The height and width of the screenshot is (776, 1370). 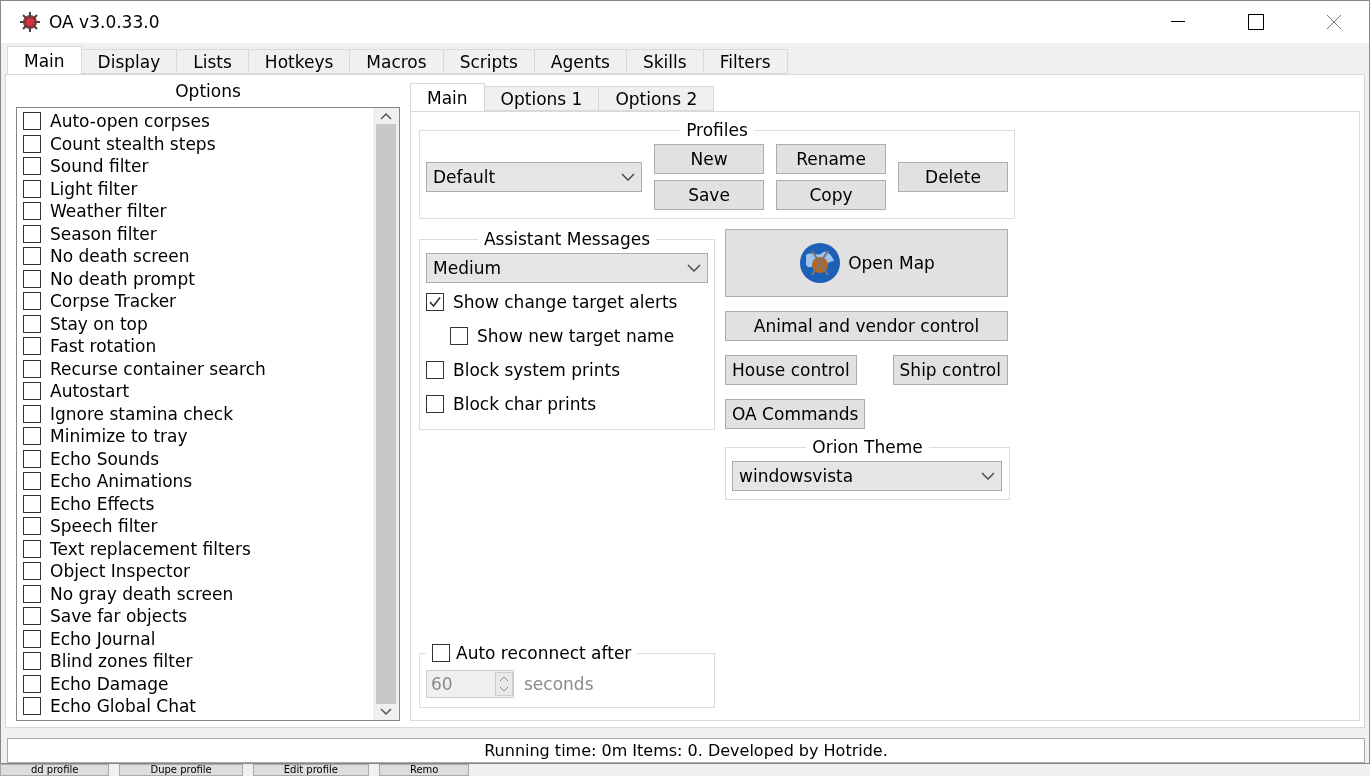 What do you see at coordinates (103, 346) in the screenshot?
I see `option-label: Fast rotation` at bounding box center [103, 346].